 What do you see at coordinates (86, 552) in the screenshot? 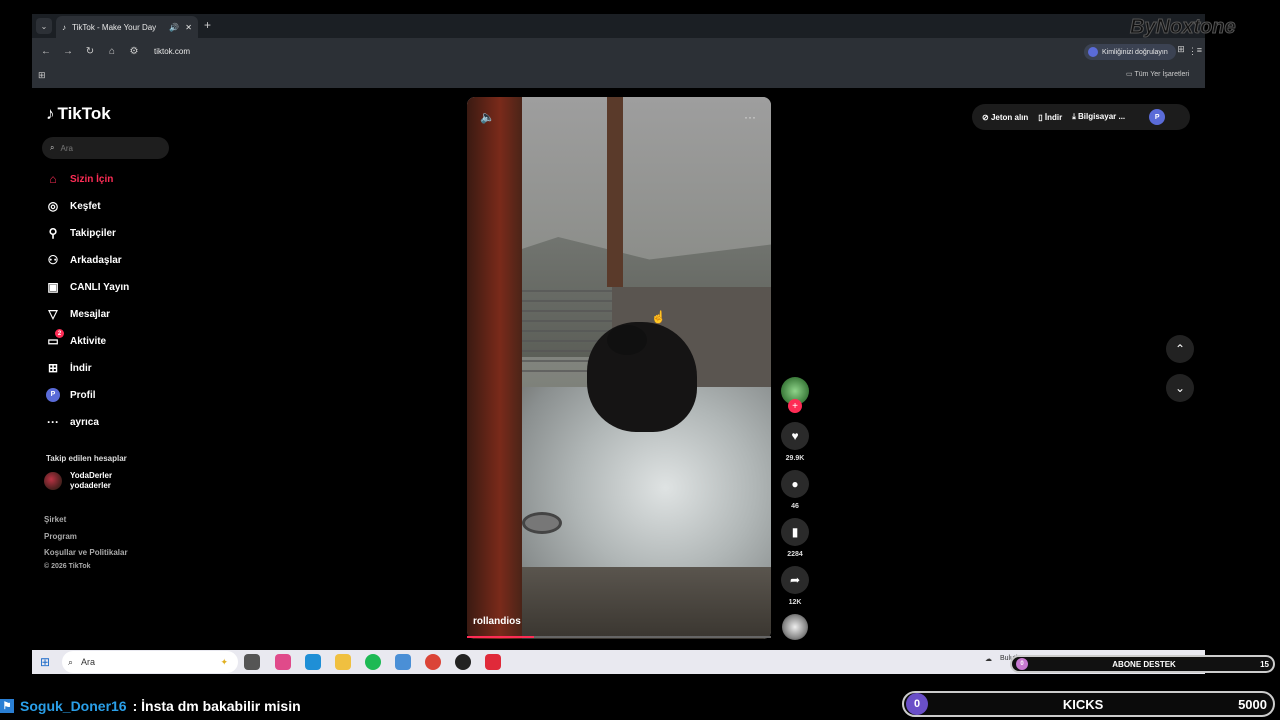
I see `footer-terms: Koşullar ve Politikalar` at bounding box center [86, 552].